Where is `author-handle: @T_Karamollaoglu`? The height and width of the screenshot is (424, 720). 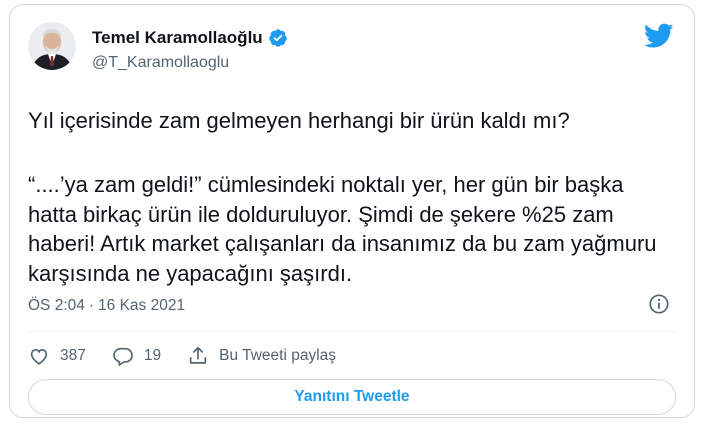
author-handle: @T_Karamollaoglu is located at coordinates (160, 63).